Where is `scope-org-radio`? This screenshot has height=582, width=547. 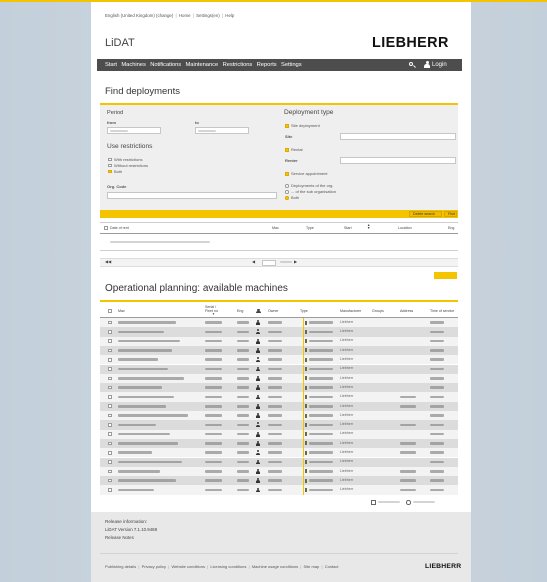 scope-org-radio is located at coordinates (287, 186).